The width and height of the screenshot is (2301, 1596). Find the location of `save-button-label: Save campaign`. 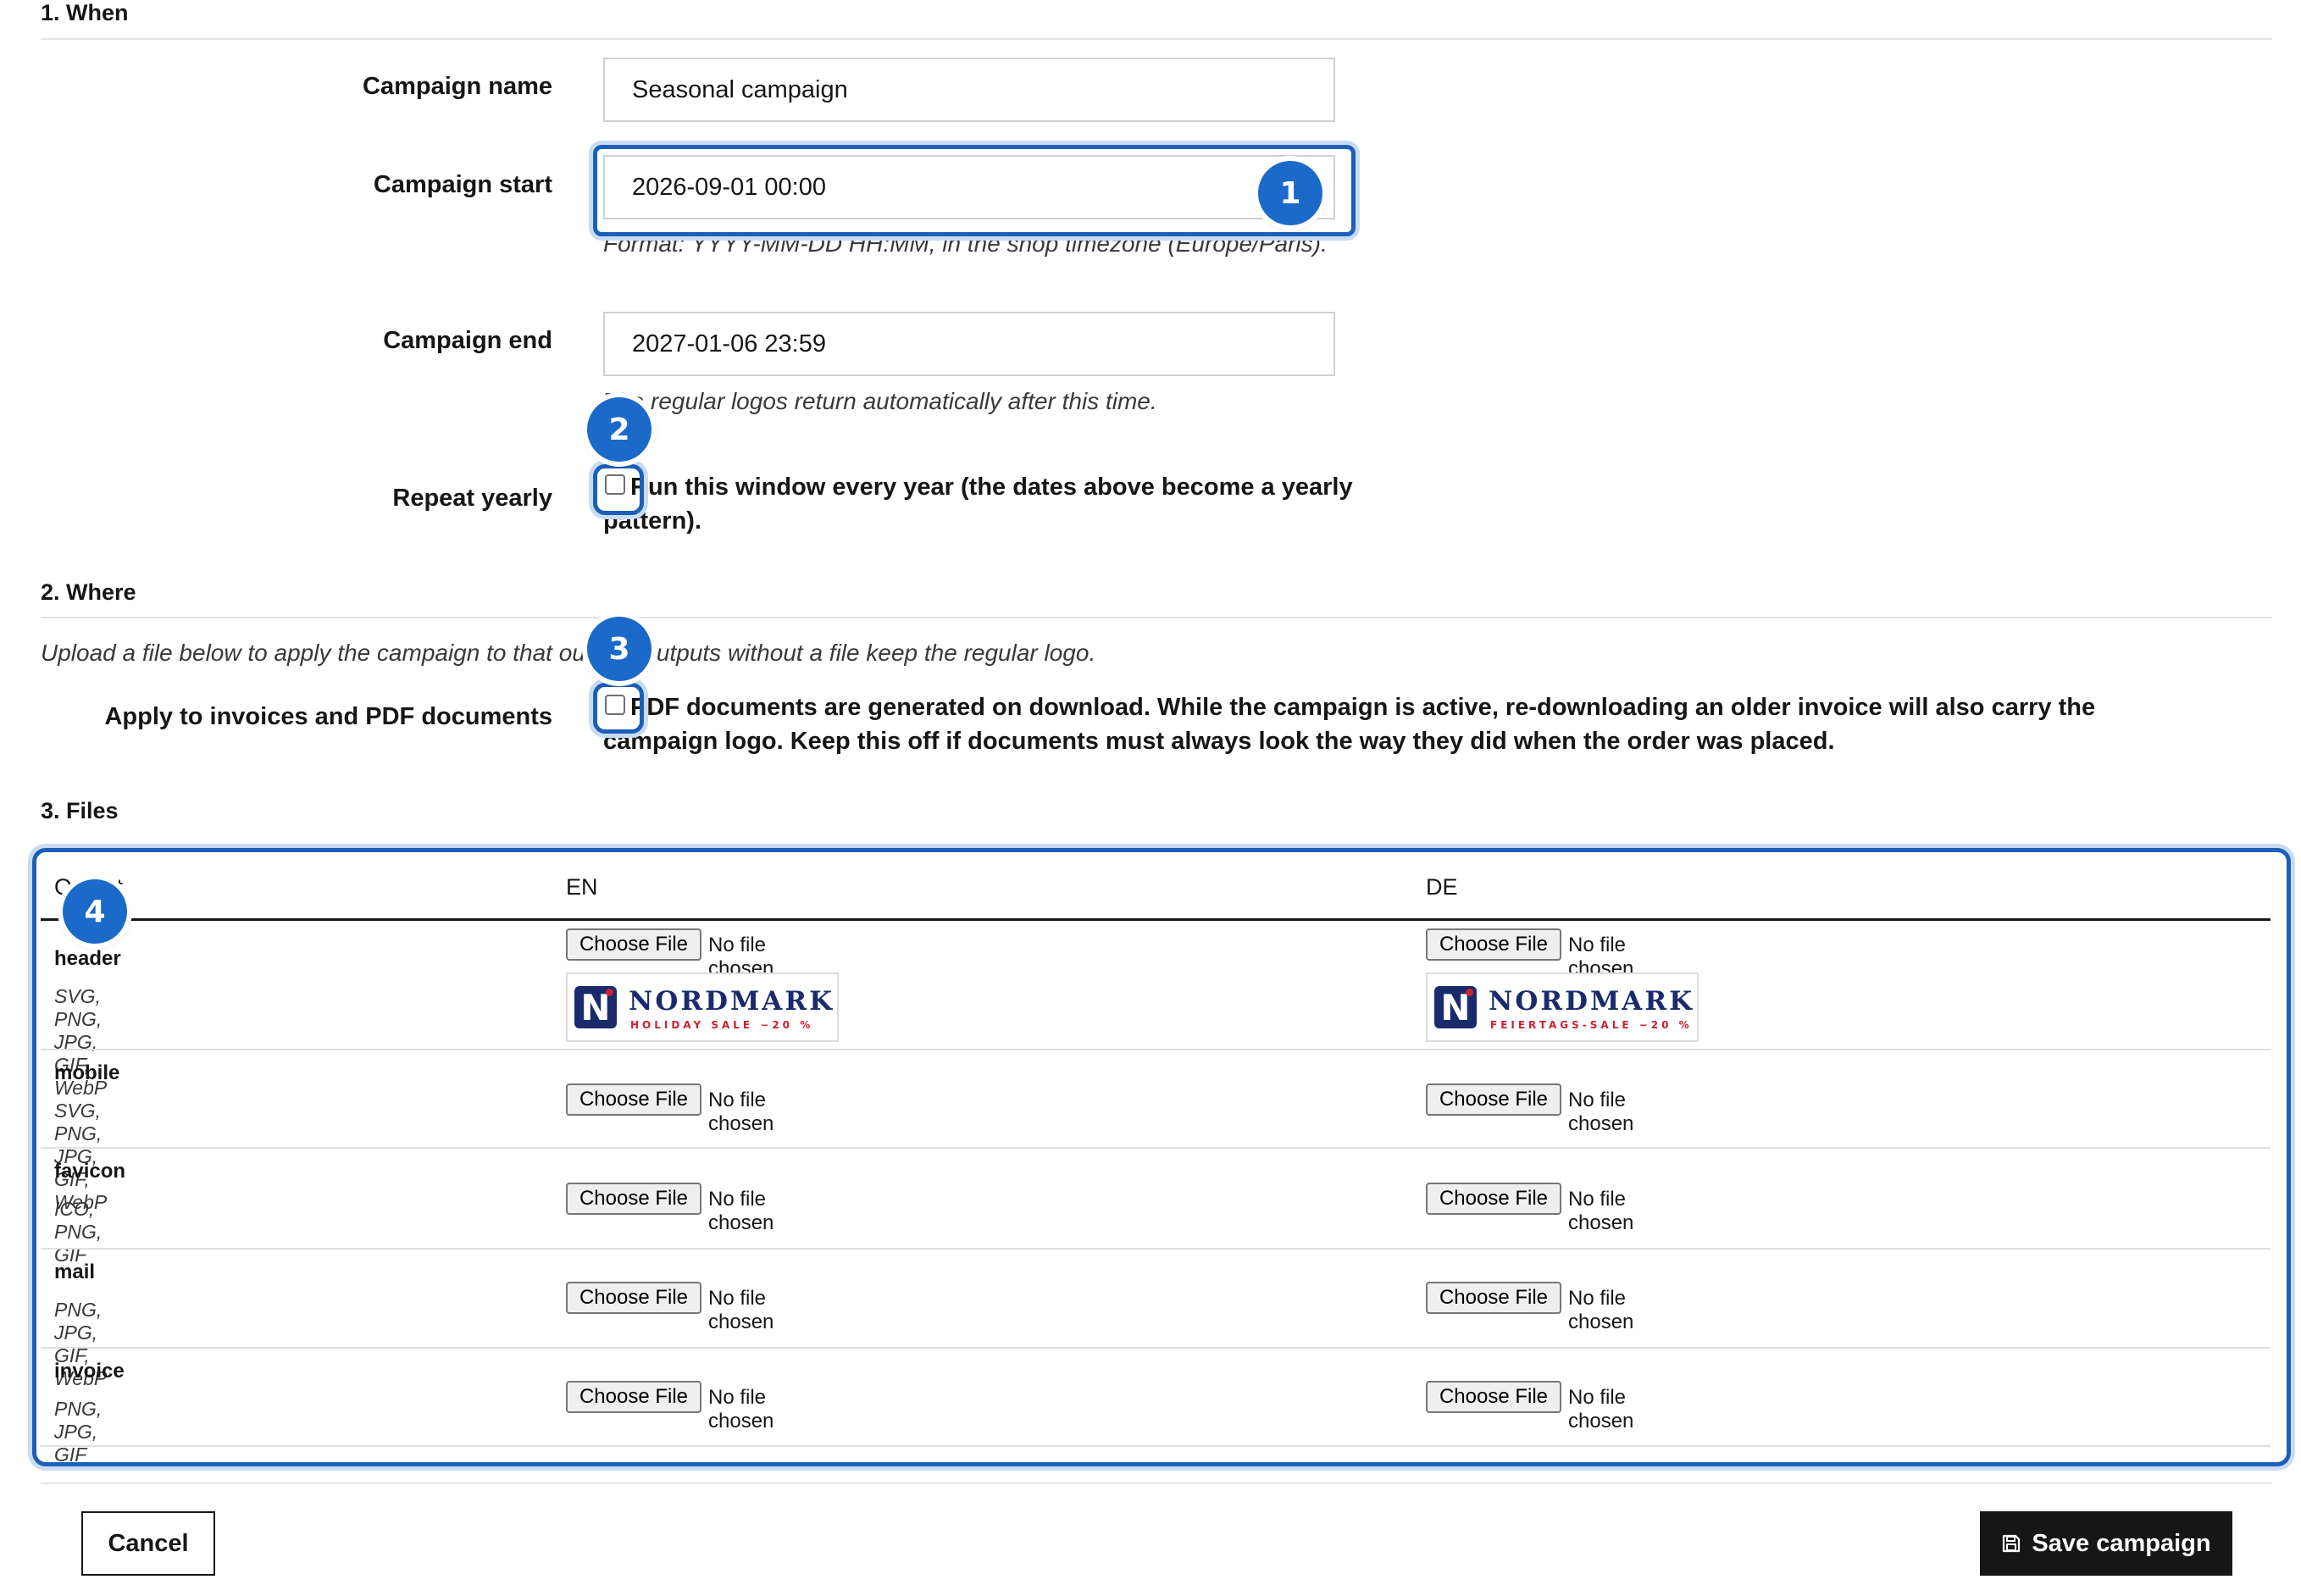

save-button-label: Save campaign is located at coordinates (2121, 1543).